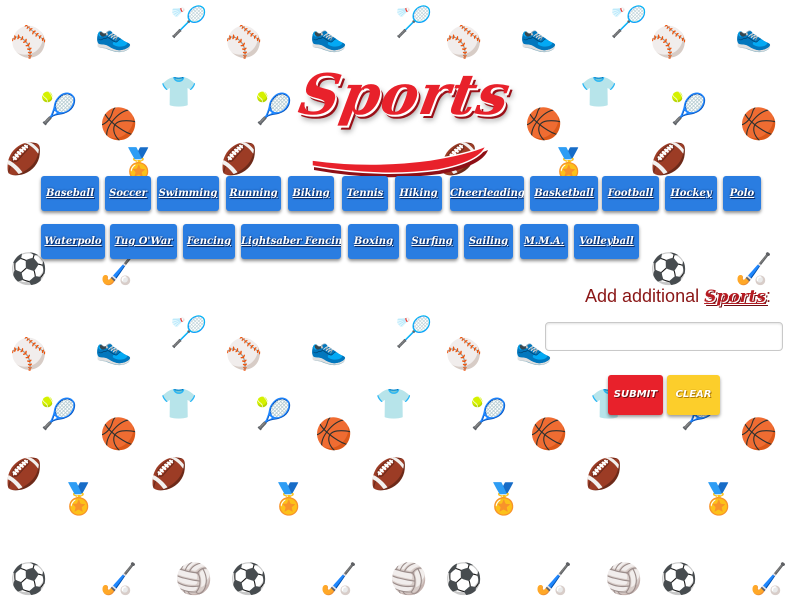 The width and height of the screenshot is (800, 600). What do you see at coordinates (418, 193) in the screenshot?
I see `sport-button-hiking: Hiking` at bounding box center [418, 193].